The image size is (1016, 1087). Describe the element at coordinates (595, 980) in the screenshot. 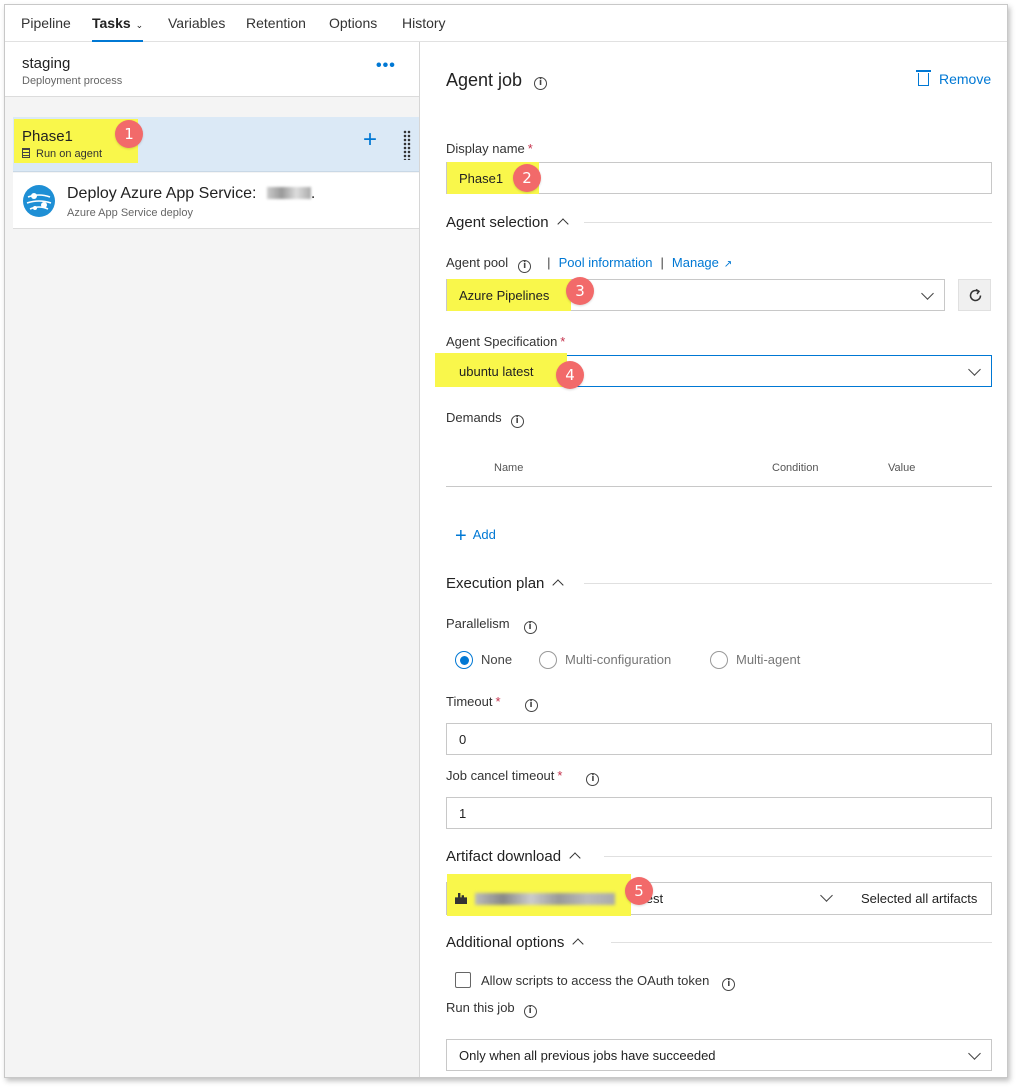

I see `oauth-token-label-text: Allow scripts to access the OAuth token` at that location.